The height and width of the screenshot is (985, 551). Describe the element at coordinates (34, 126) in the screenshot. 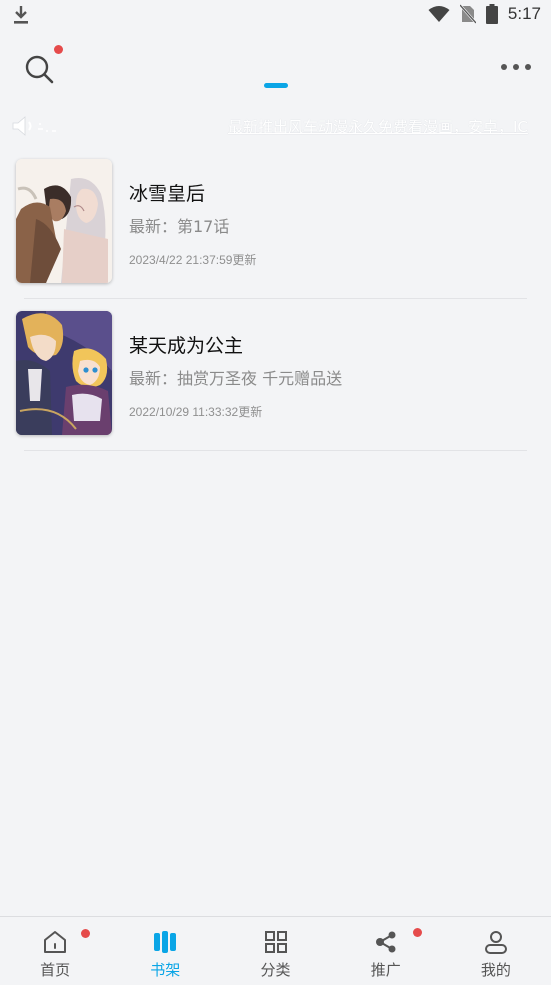

I see `speaker-icon` at that location.